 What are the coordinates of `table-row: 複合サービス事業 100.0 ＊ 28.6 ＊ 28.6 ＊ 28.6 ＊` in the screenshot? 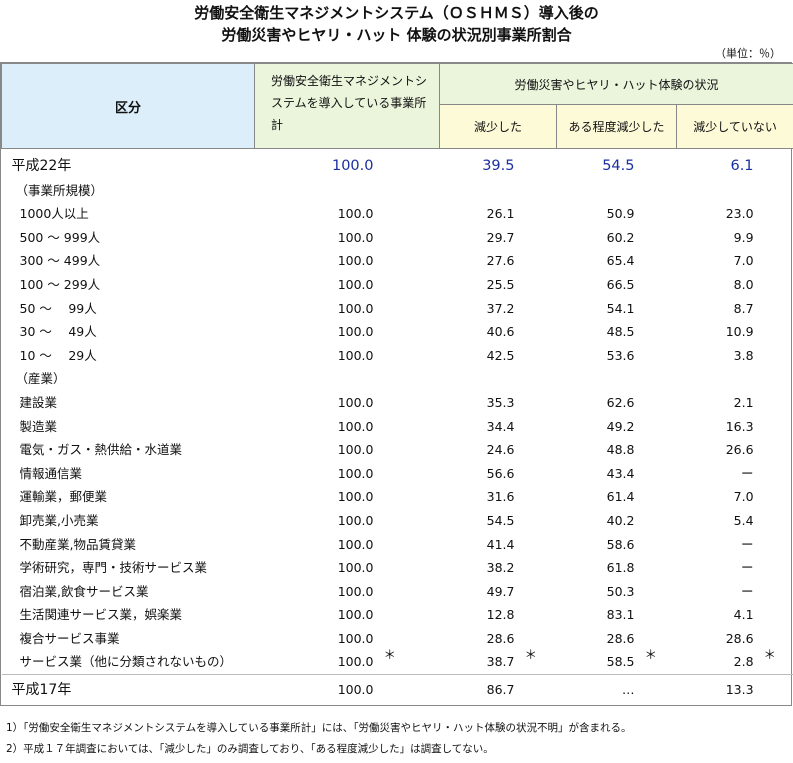 It's located at (397, 644).